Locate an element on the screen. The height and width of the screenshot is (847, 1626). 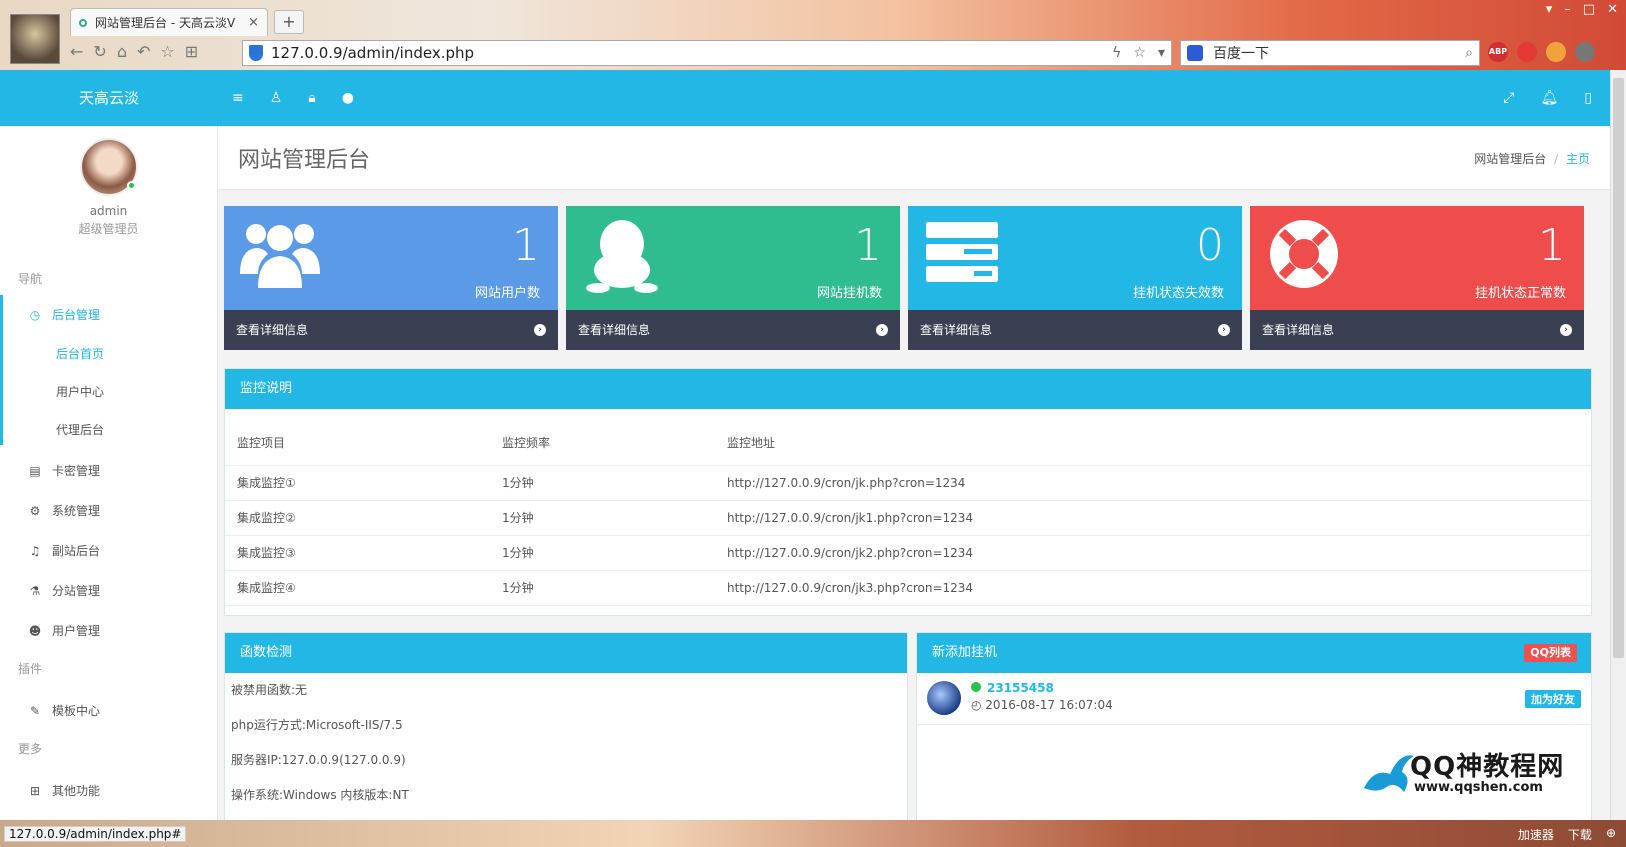
sidebar-item-system: ⚙ 系统管理 is located at coordinates (108, 511).